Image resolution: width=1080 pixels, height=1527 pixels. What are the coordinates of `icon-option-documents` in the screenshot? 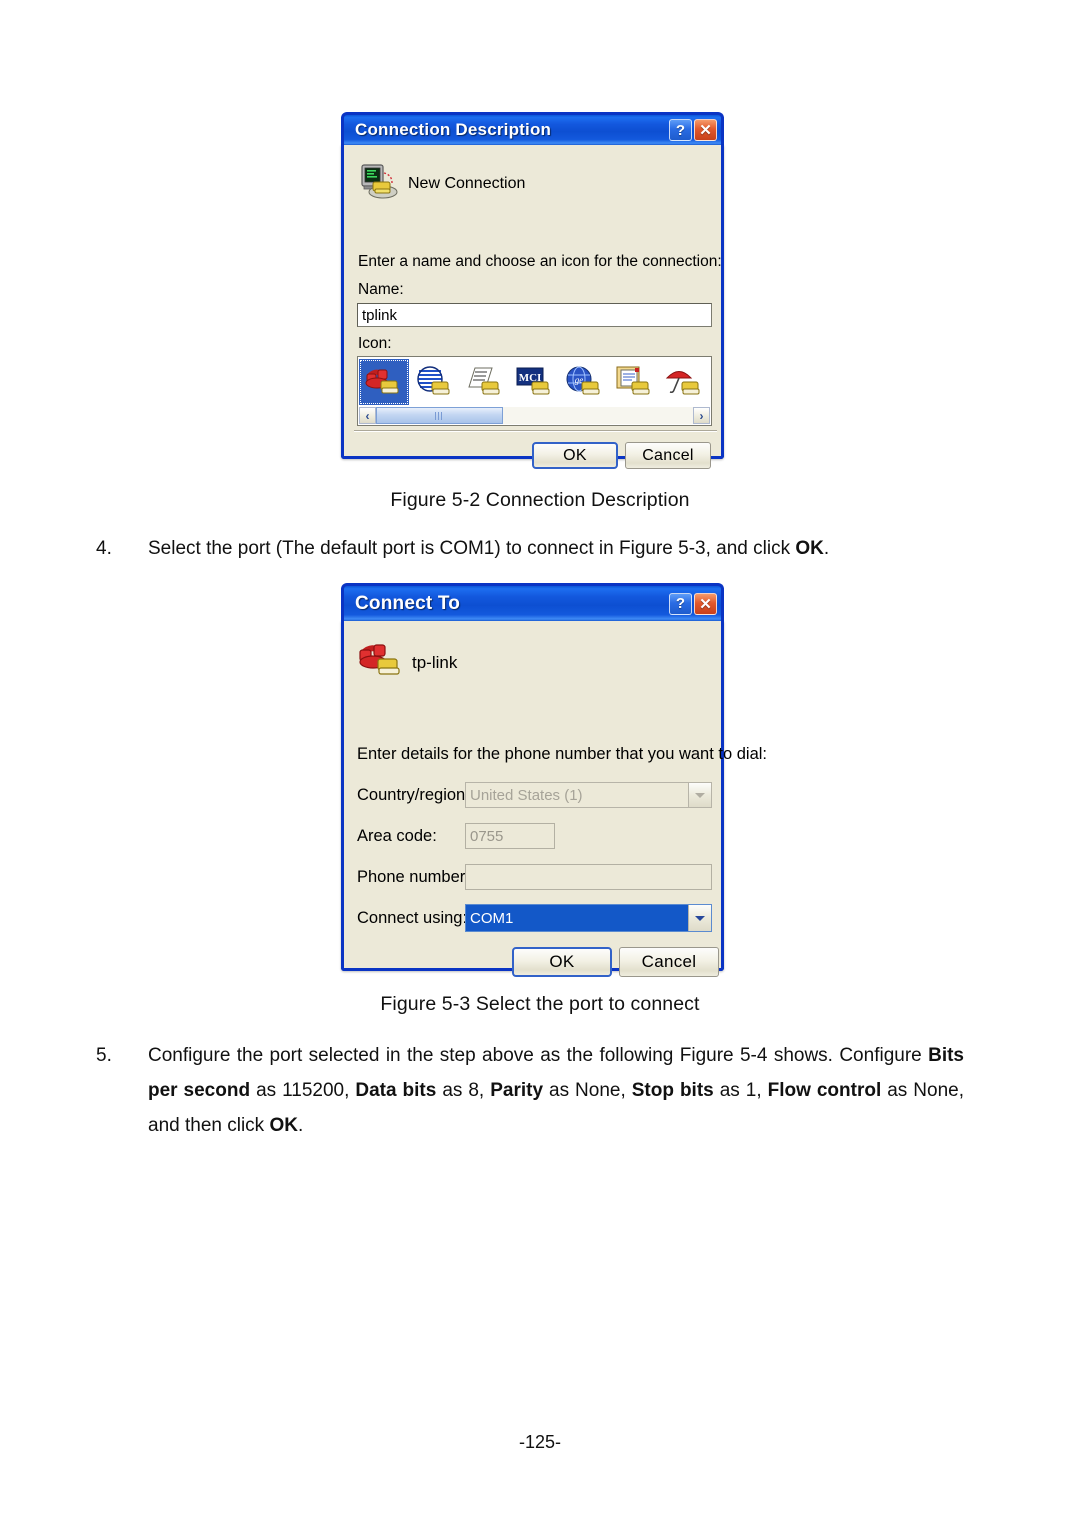 It's located at (634, 382).